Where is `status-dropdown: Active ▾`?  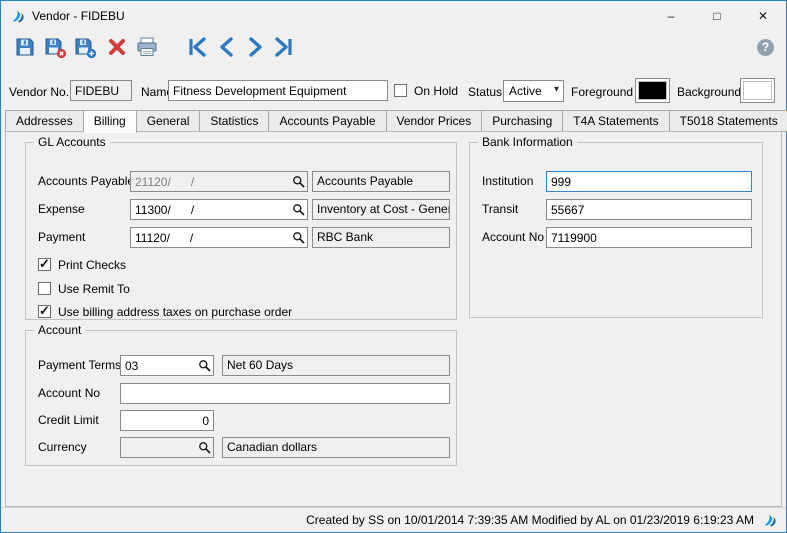 status-dropdown: Active ▾ is located at coordinates (533, 91).